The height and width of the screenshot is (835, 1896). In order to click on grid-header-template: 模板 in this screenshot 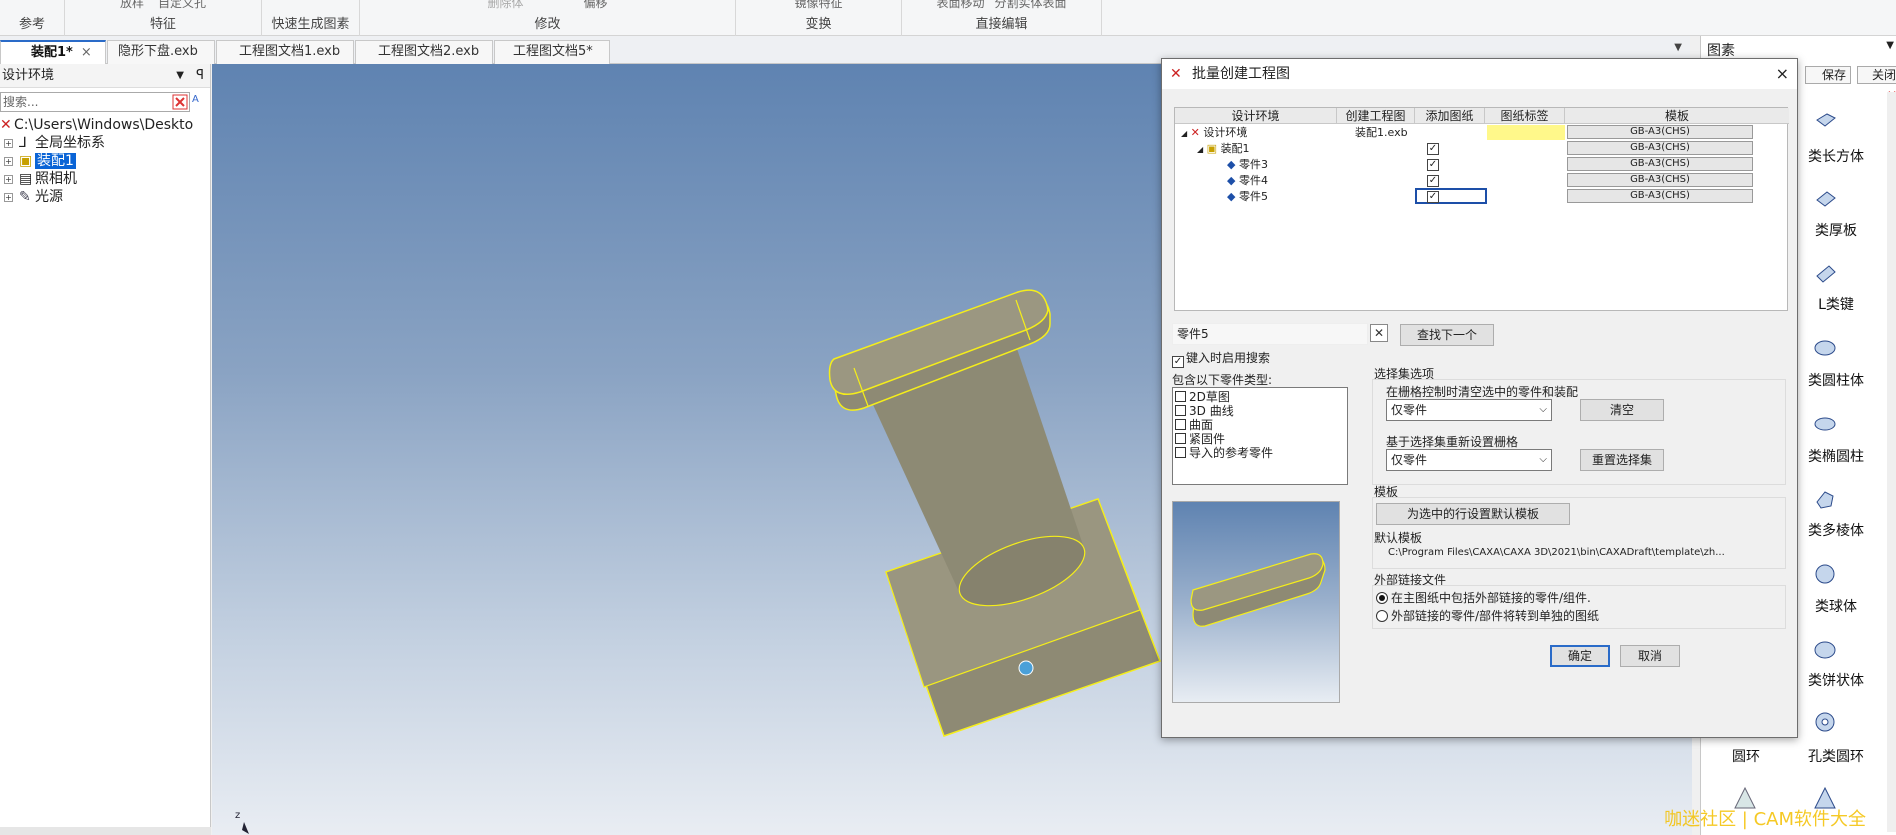, I will do `click(1677, 116)`.